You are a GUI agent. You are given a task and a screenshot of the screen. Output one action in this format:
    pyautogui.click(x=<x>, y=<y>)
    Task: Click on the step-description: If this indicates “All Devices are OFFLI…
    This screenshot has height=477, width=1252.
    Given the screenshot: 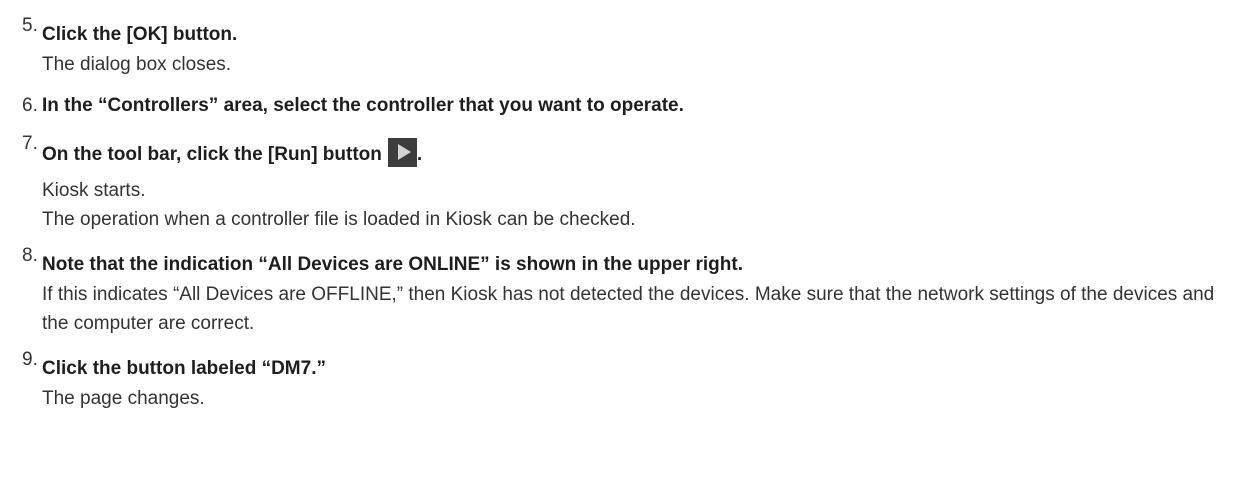 What is the action you would take?
    pyautogui.click(x=628, y=309)
    